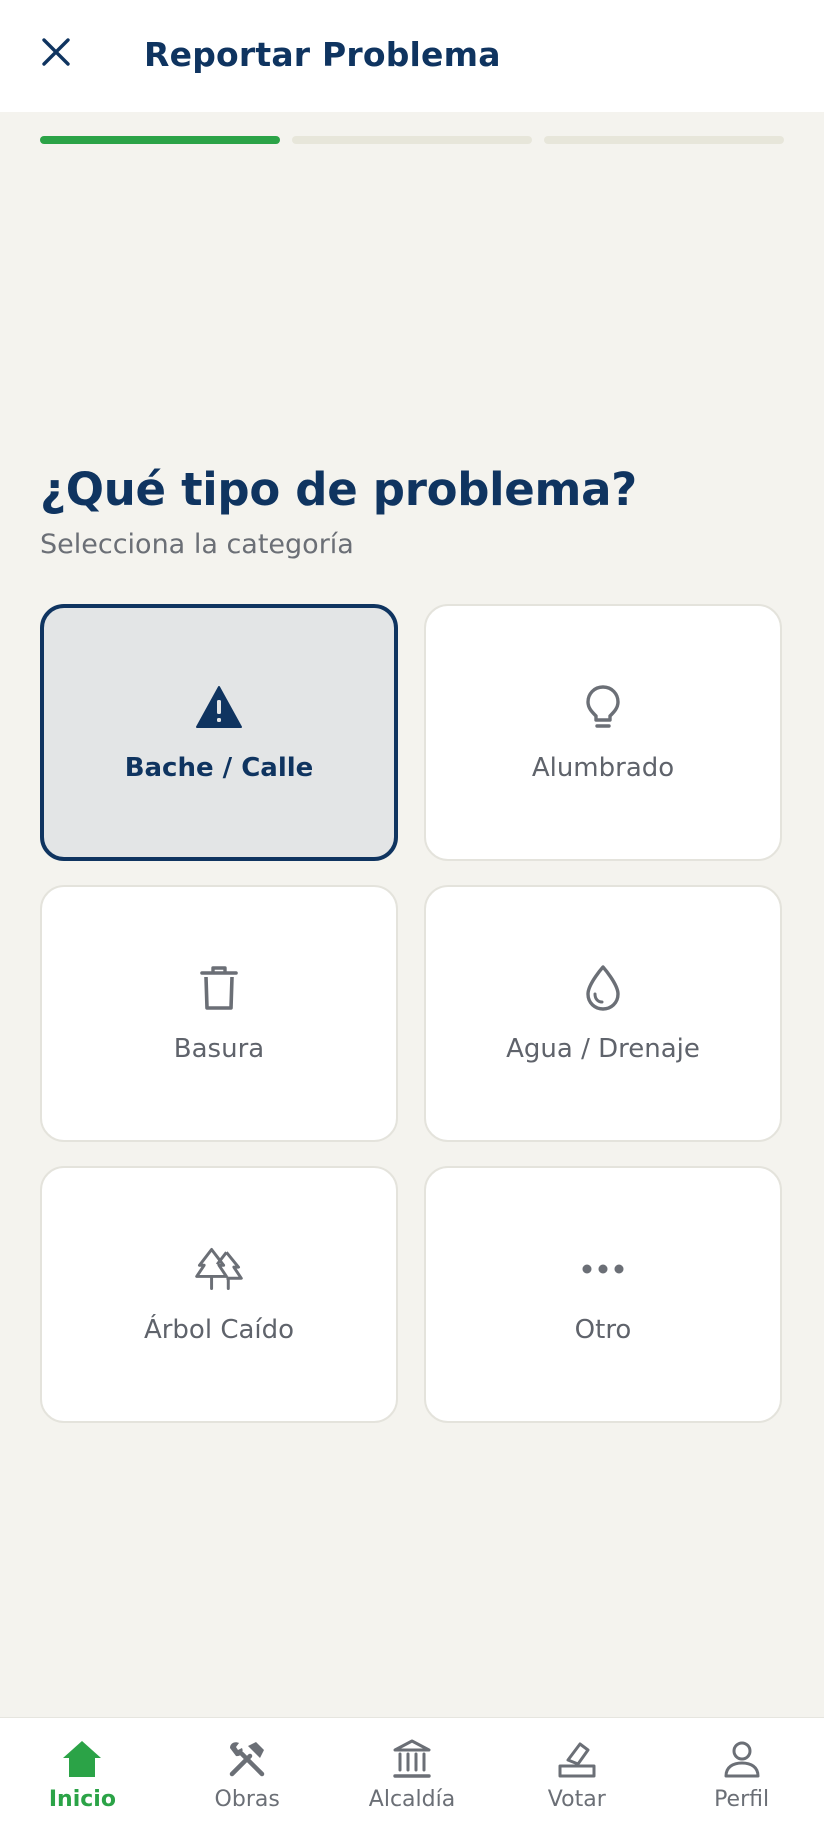  What do you see at coordinates (603, 707) in the screenshot?
I see `lightbulb-icon` at bounding box center [603, 707].